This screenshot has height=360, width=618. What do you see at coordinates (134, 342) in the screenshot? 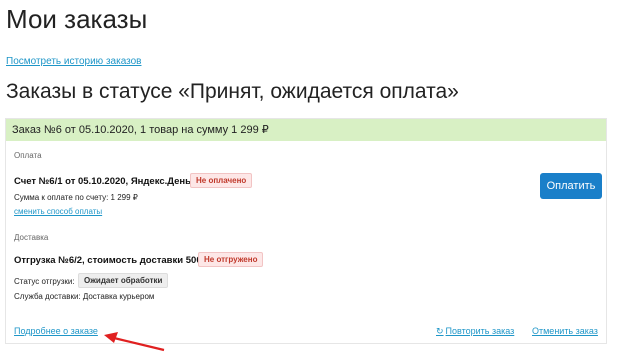
I see `arrow-annotation-icon` at bounding box center [134, 342].